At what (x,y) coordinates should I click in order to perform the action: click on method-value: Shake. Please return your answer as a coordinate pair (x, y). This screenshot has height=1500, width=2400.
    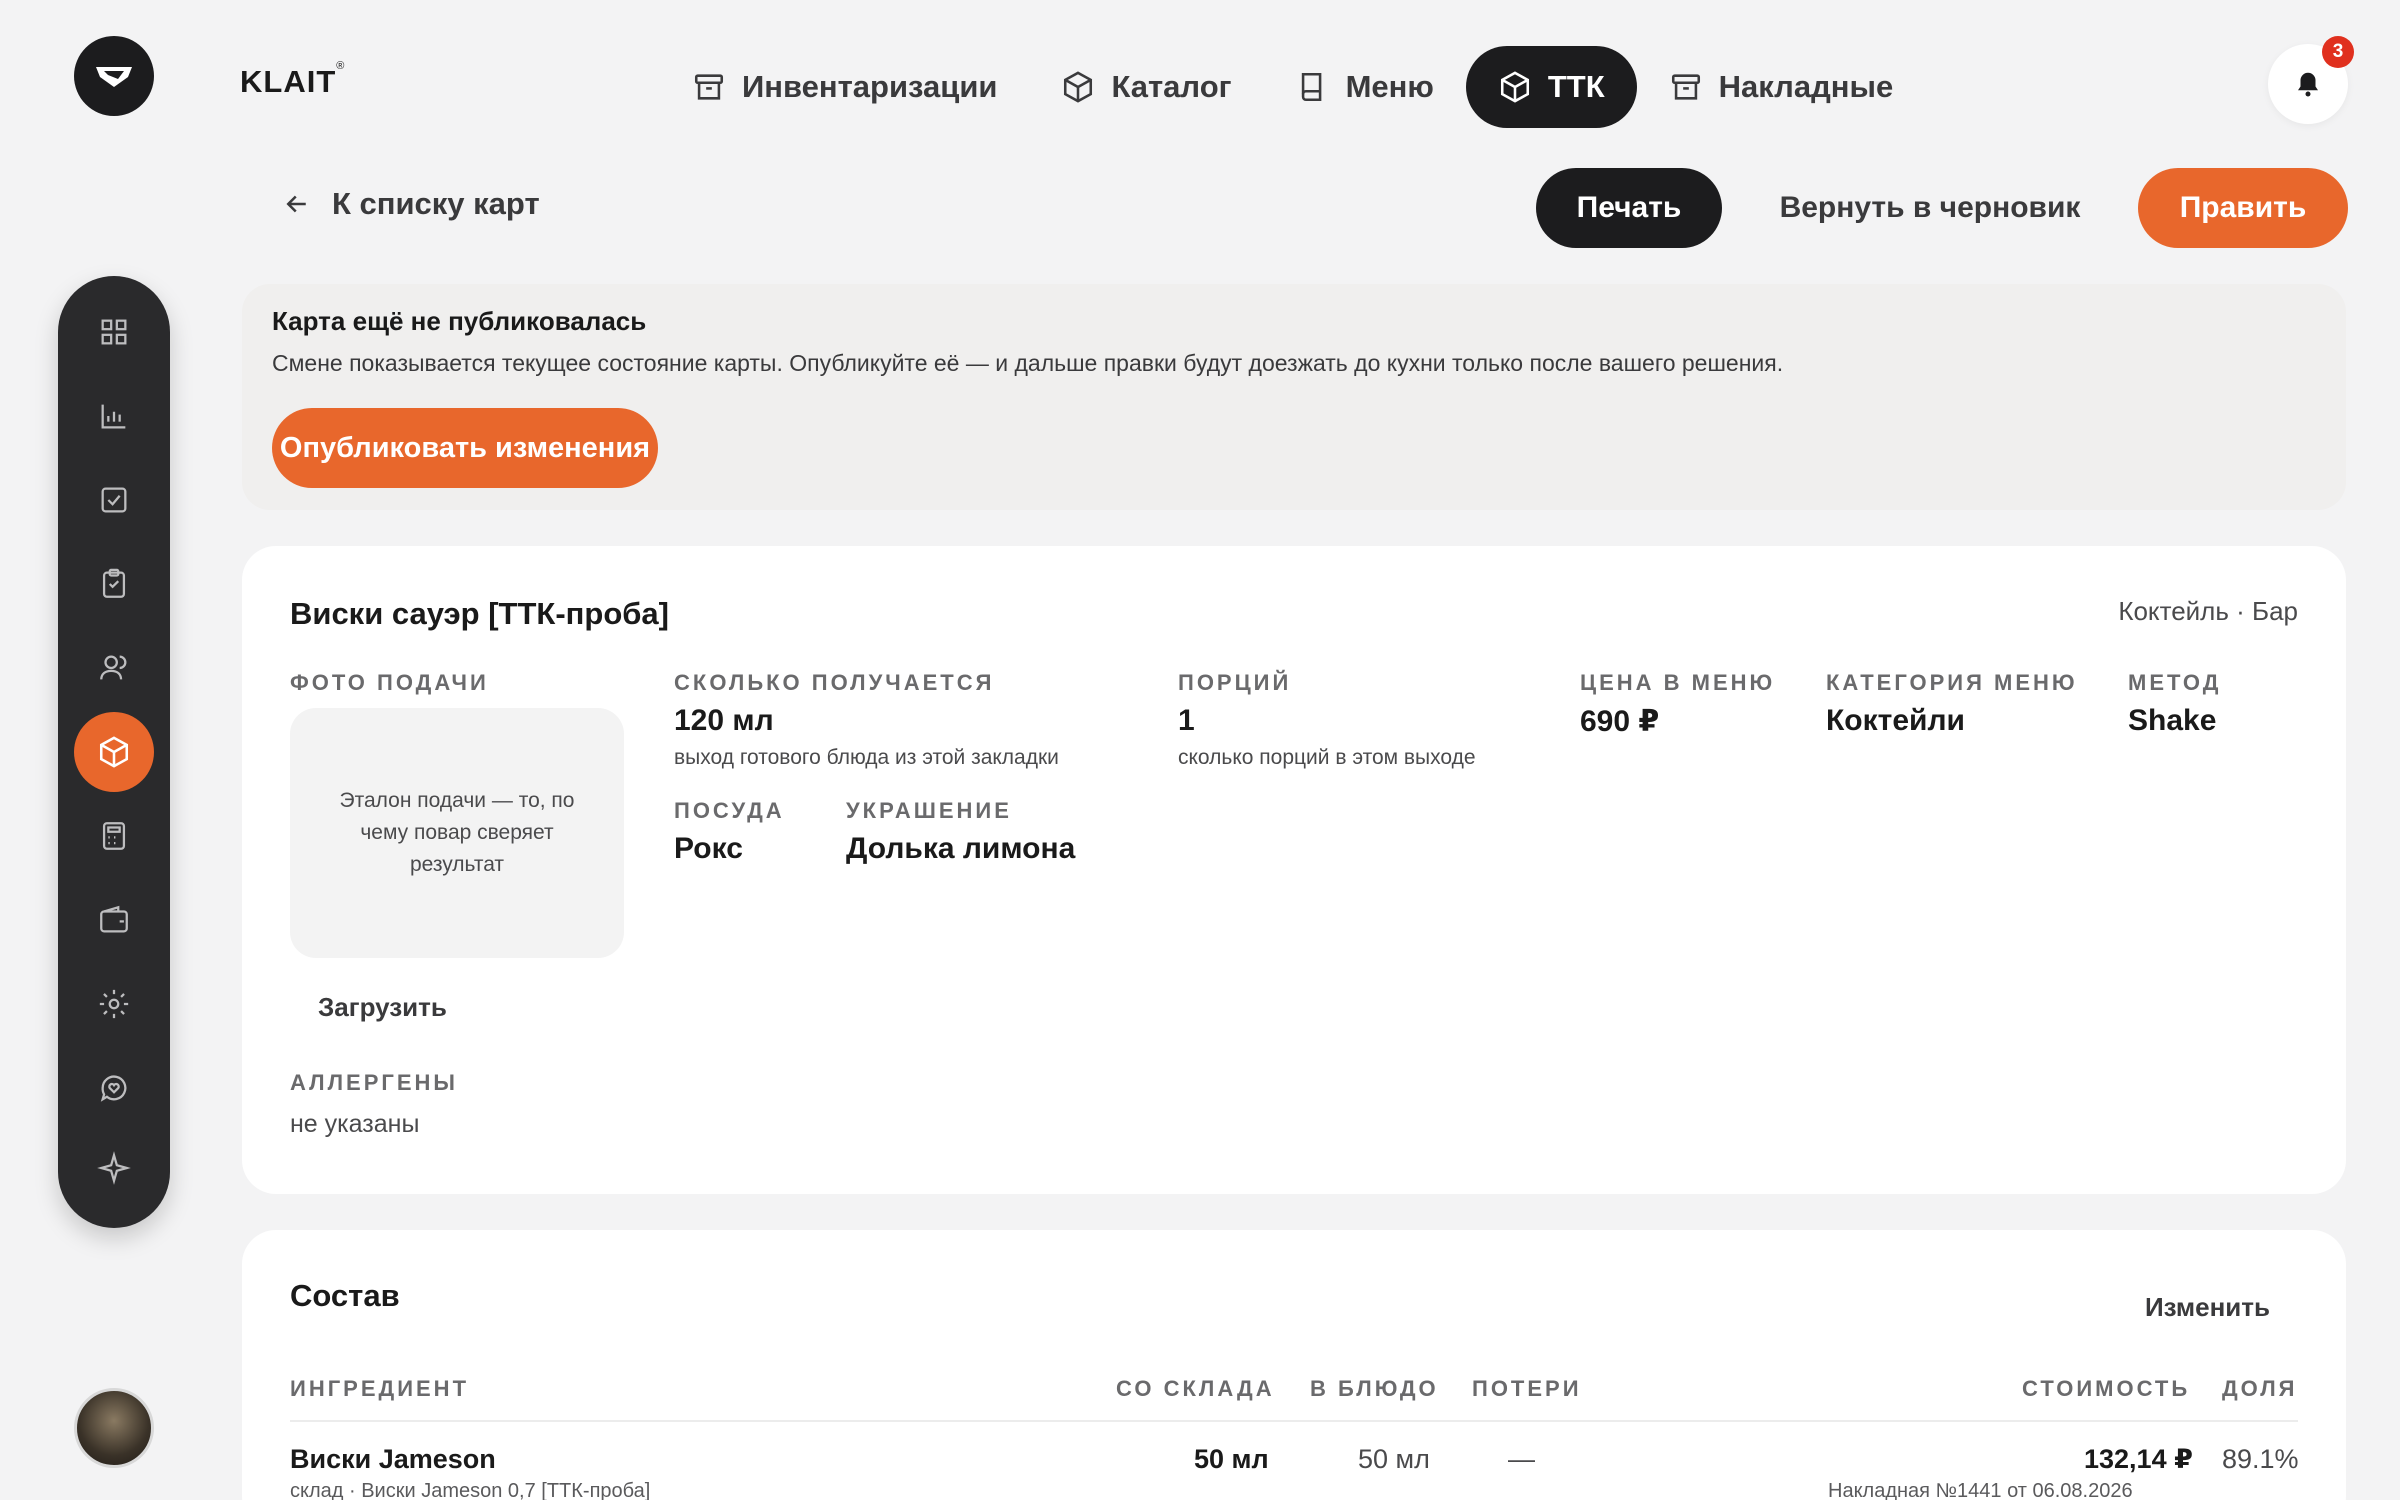
    Looking at the image, I should click on (2172, 720).